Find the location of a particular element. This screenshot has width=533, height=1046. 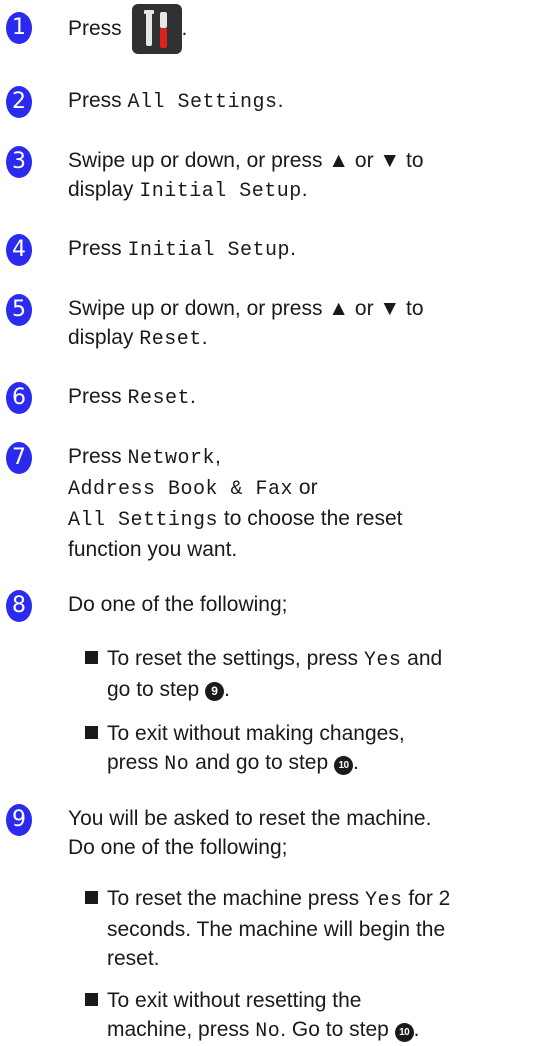

tools-icon is located at coordinates (155, 29).